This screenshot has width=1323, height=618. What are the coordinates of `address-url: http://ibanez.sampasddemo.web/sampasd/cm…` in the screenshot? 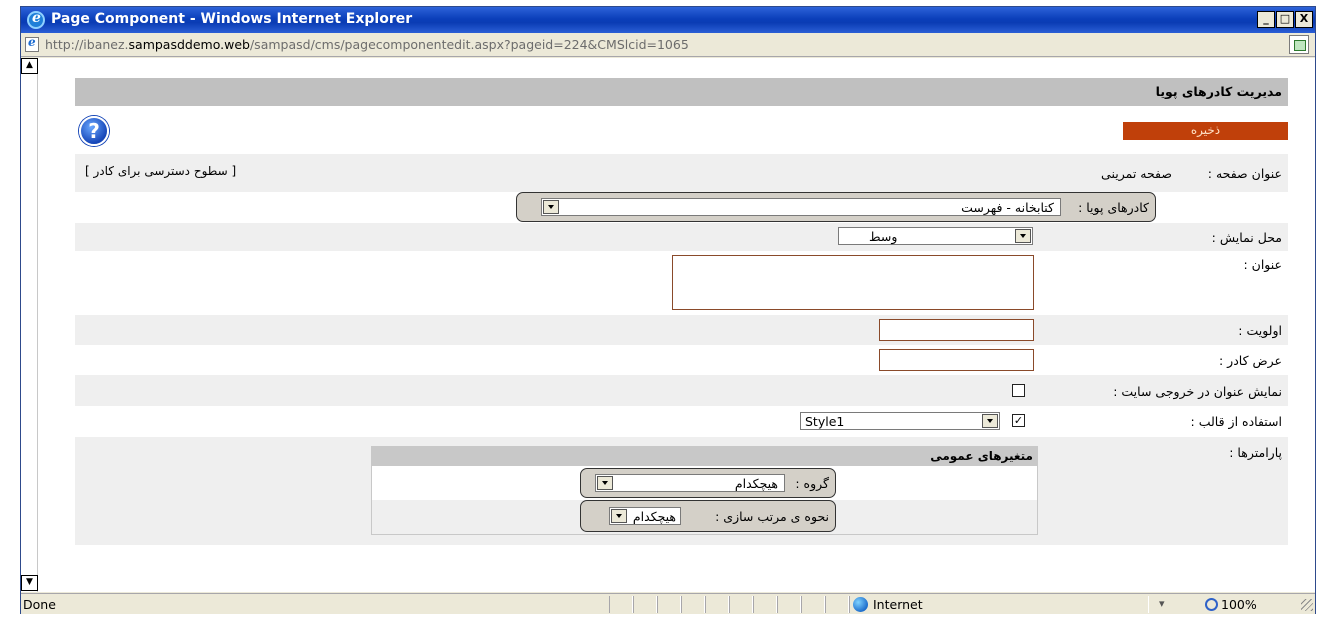 It's located at (367, 44).